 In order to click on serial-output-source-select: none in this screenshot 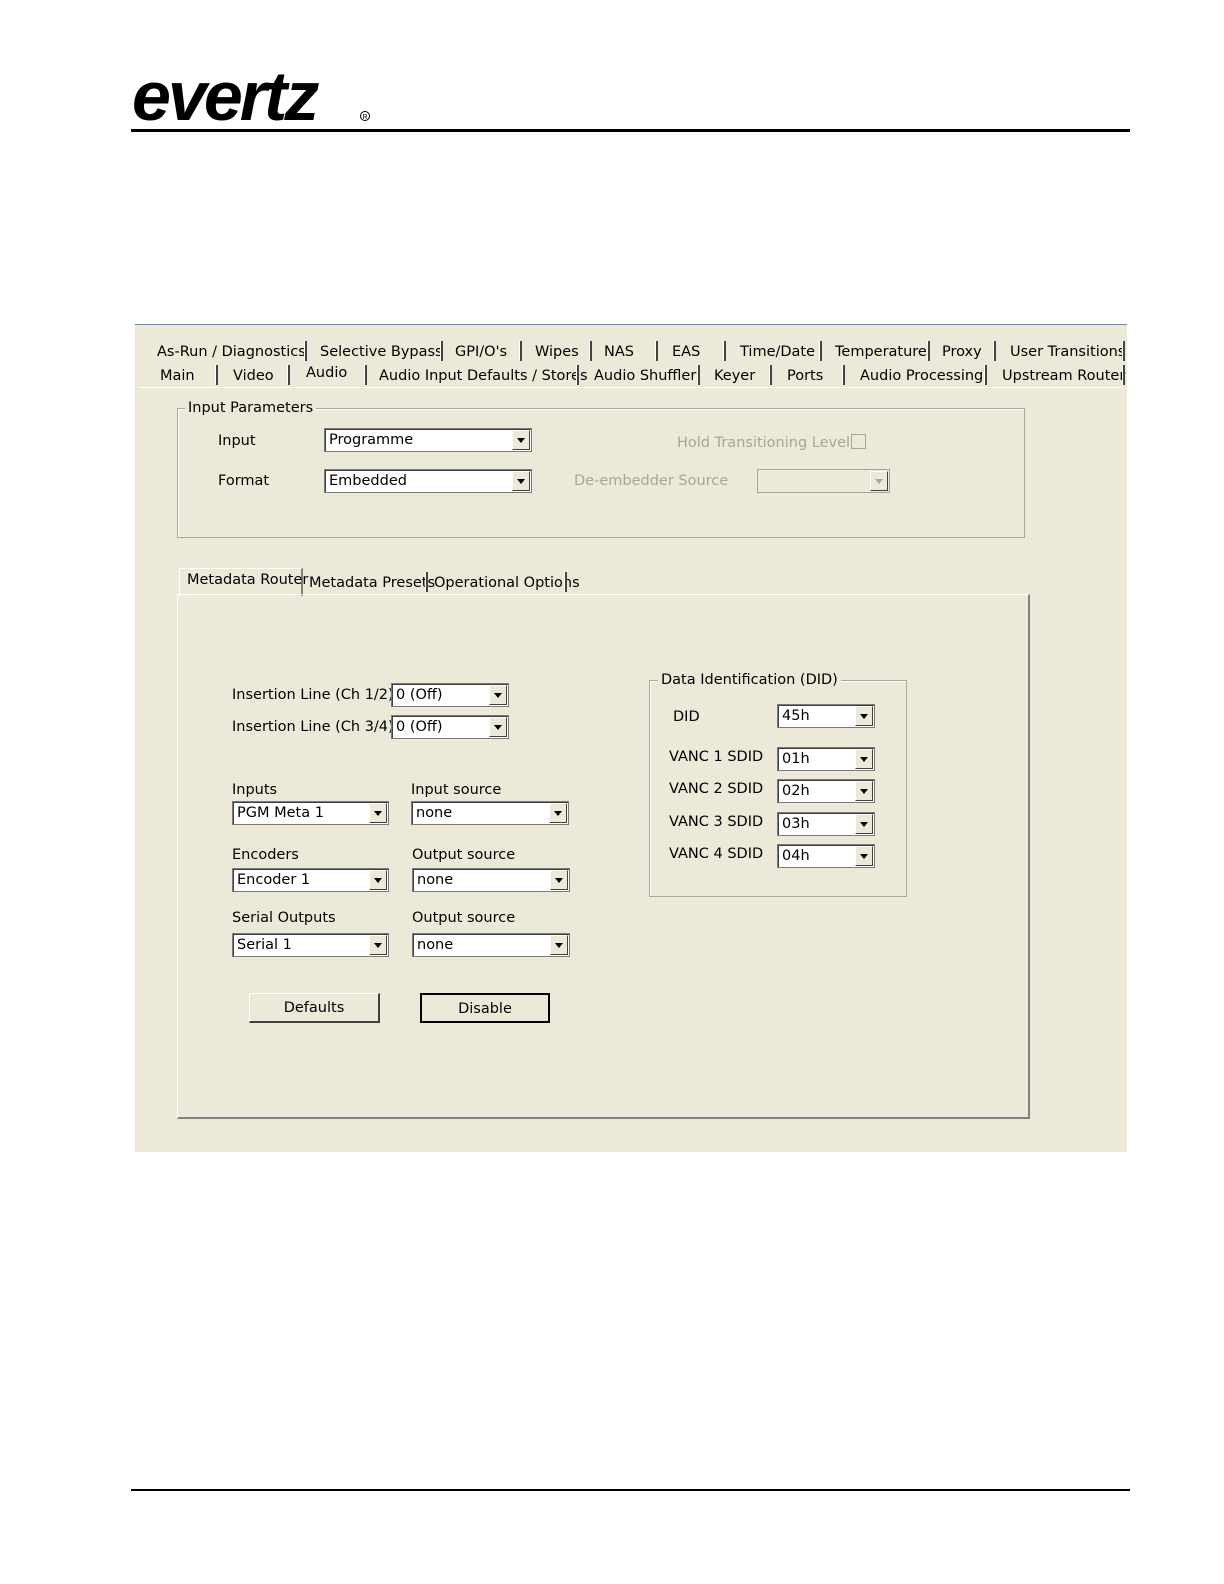, I will do `click(491, 945)`.